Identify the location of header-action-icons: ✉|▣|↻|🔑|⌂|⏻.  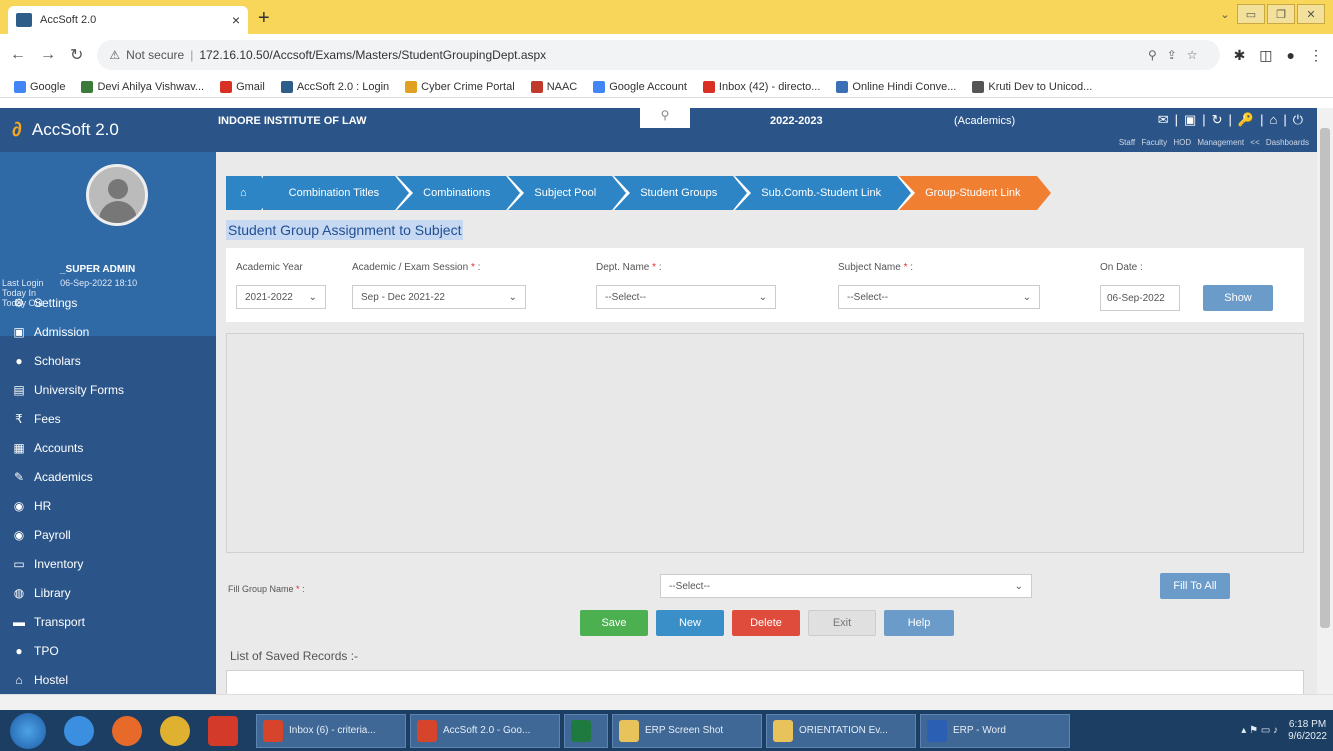
(1233, 120).